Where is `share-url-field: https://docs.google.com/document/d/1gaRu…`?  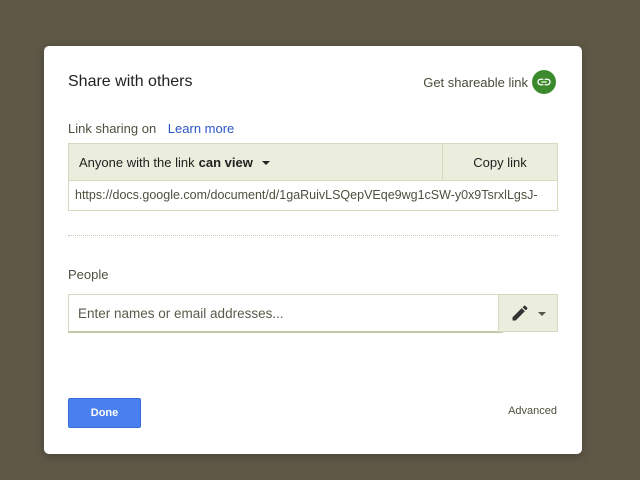
share-url-field: https://docs.google.com/document/d/1gaRu… is located at coordinates (313, 195).